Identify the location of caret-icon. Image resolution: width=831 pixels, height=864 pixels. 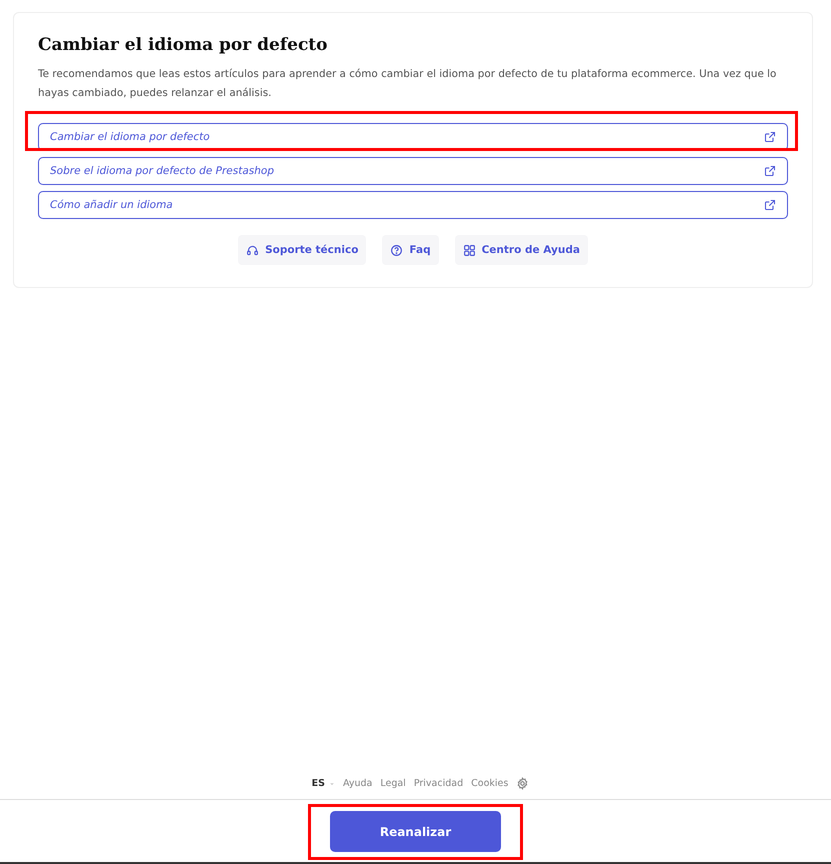
(332, 783).